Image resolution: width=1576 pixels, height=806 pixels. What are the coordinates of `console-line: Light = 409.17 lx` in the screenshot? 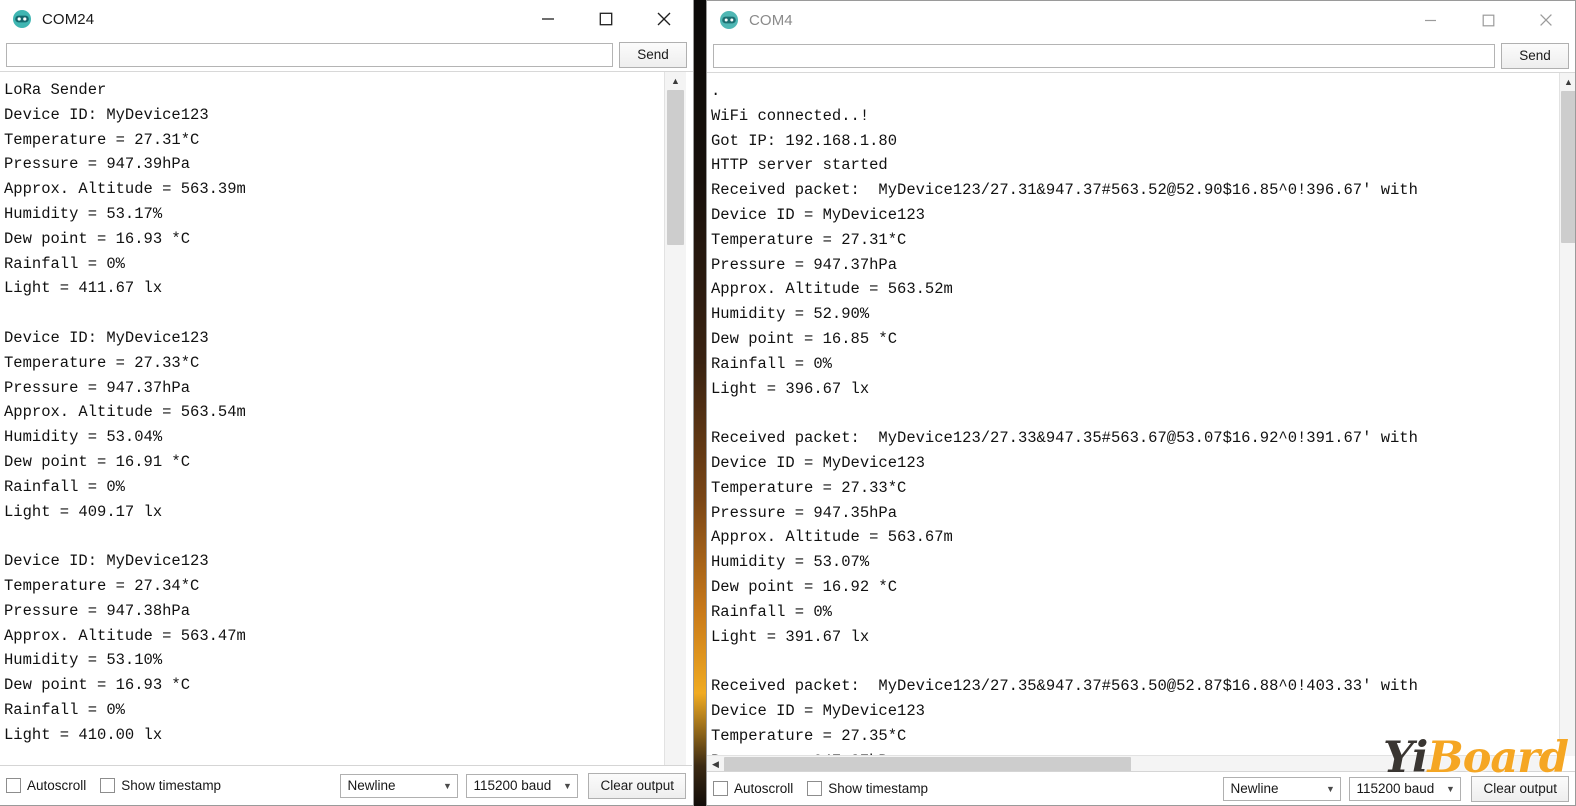 It's located at (83, 511).